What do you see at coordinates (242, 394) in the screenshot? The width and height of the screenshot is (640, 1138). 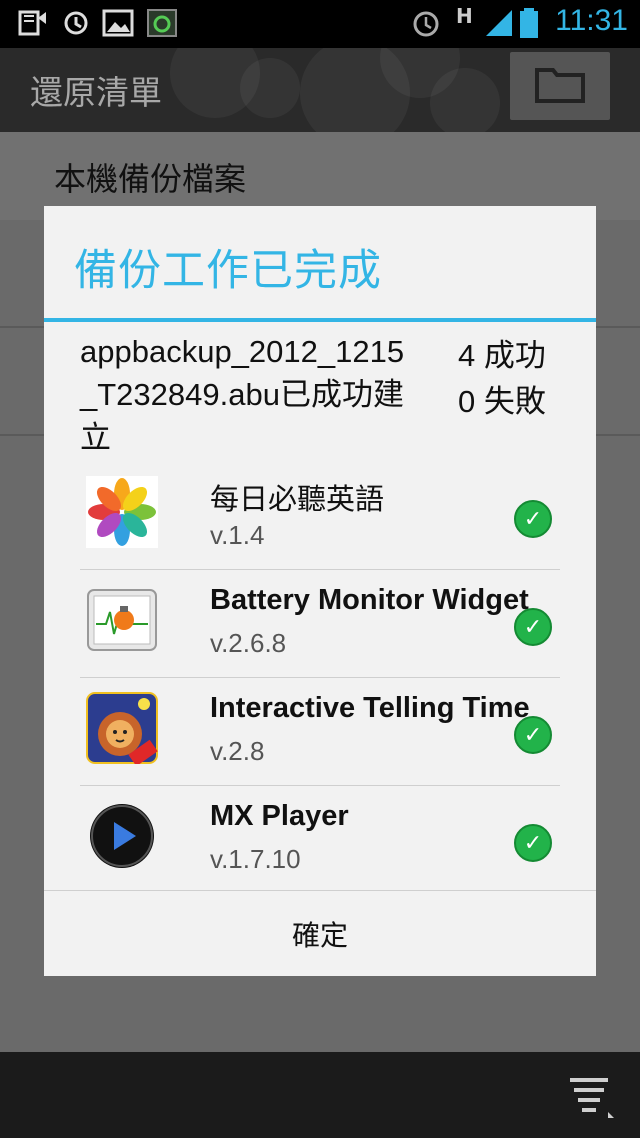 I see `dialog-message: appbackup_2012_1215_T232849.abu已成功建立` at bounding box center [242, 394].